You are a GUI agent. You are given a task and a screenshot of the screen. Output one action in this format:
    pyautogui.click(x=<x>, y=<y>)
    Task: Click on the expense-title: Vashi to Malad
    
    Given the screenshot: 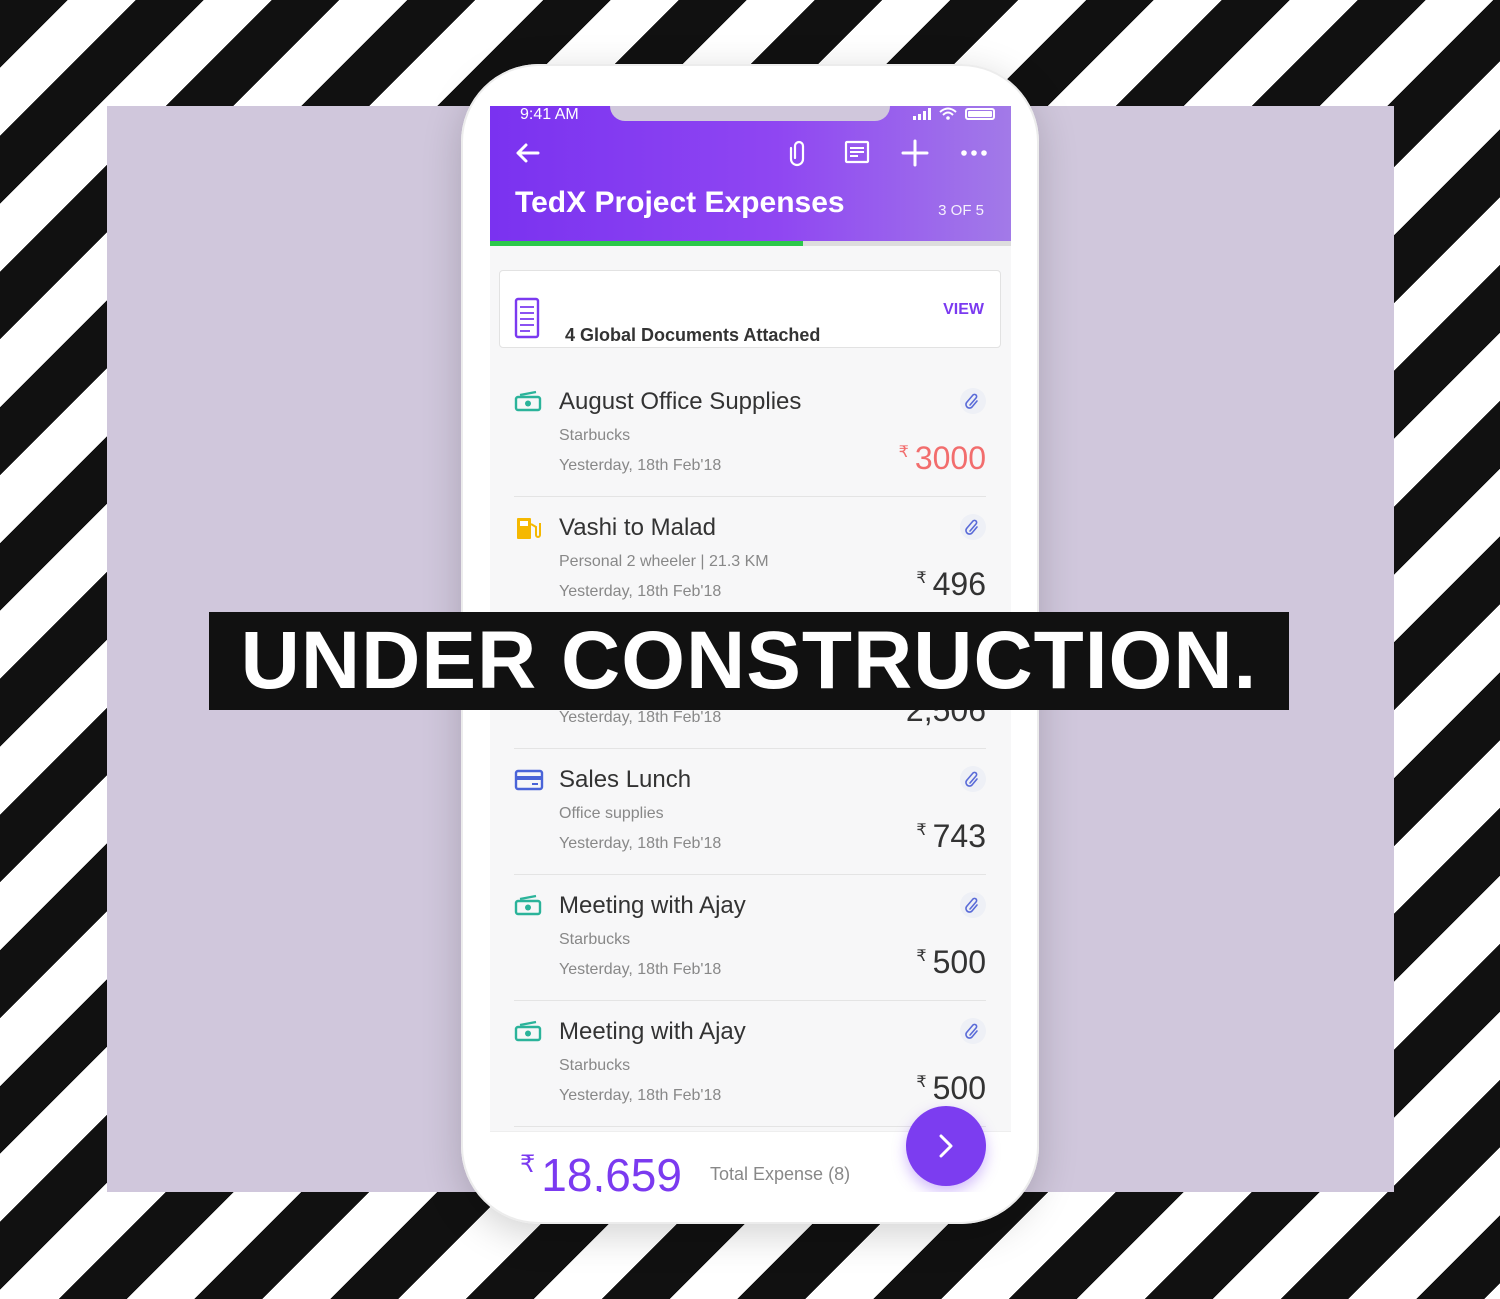 What is the action you would take?
    pyautogui.click(x=637, y=527)
    